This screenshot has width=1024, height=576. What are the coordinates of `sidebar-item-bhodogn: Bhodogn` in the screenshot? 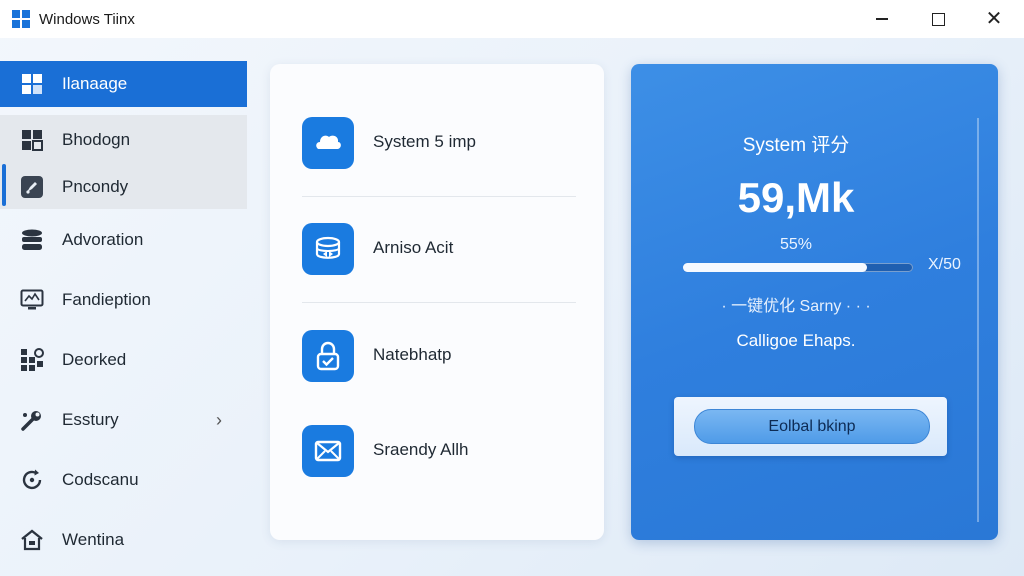 It's located at (123, 140).